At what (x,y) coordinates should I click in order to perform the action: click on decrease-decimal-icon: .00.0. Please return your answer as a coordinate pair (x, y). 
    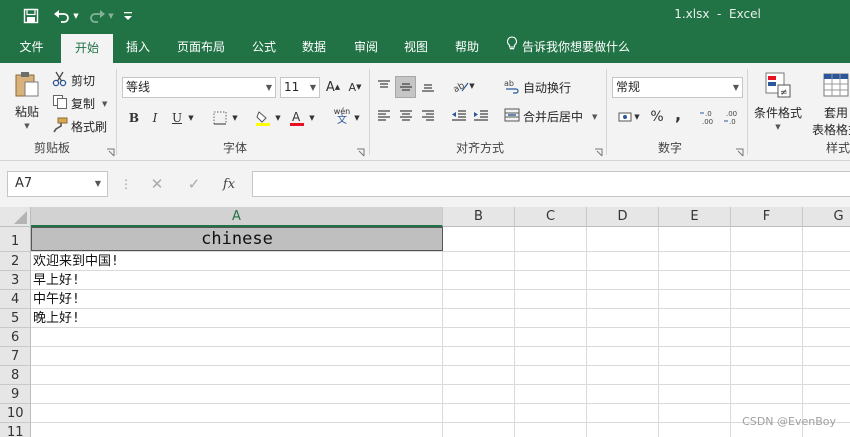
    Looking at the image, I should click on (732, 117).